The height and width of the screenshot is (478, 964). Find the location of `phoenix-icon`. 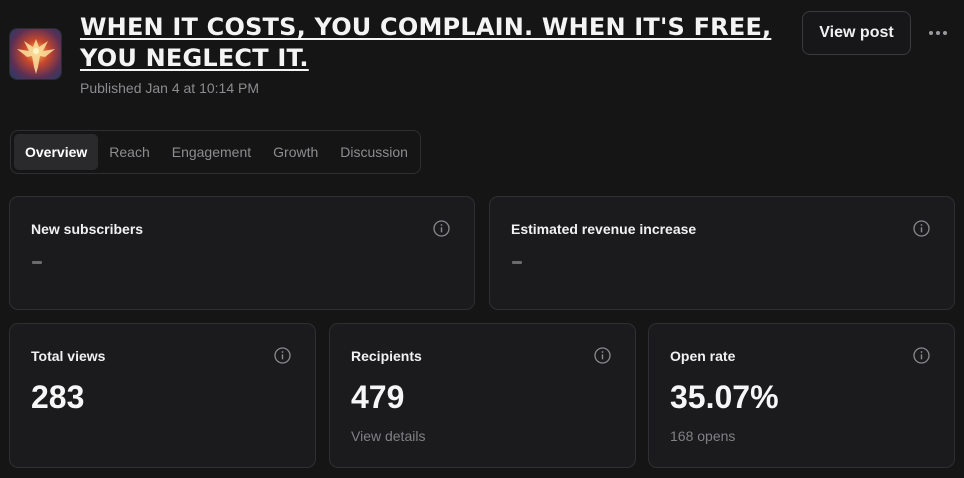

phoenix-icon is located at coordinates (35, 54).